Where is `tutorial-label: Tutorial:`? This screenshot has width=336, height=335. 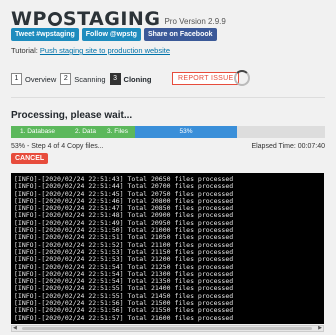
tutorial-label: Tutorial: is located at coordinates (24, 50).